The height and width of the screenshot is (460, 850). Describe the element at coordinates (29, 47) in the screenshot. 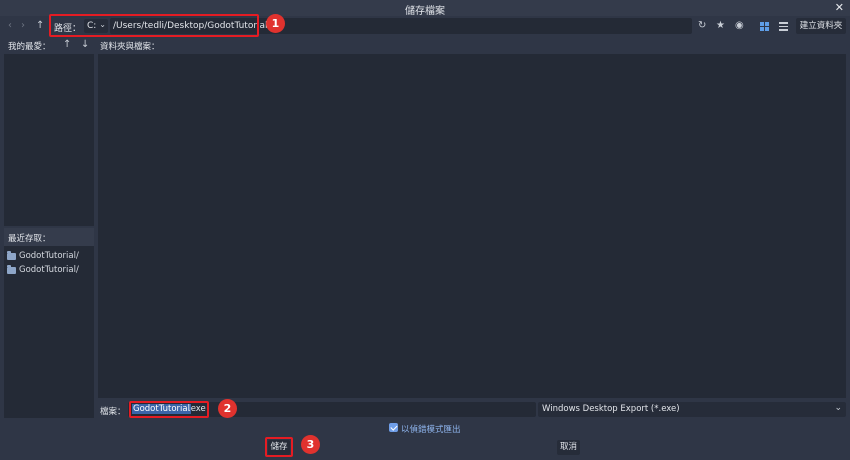

I see `favorites-heading: 我的最愛：` at that location.